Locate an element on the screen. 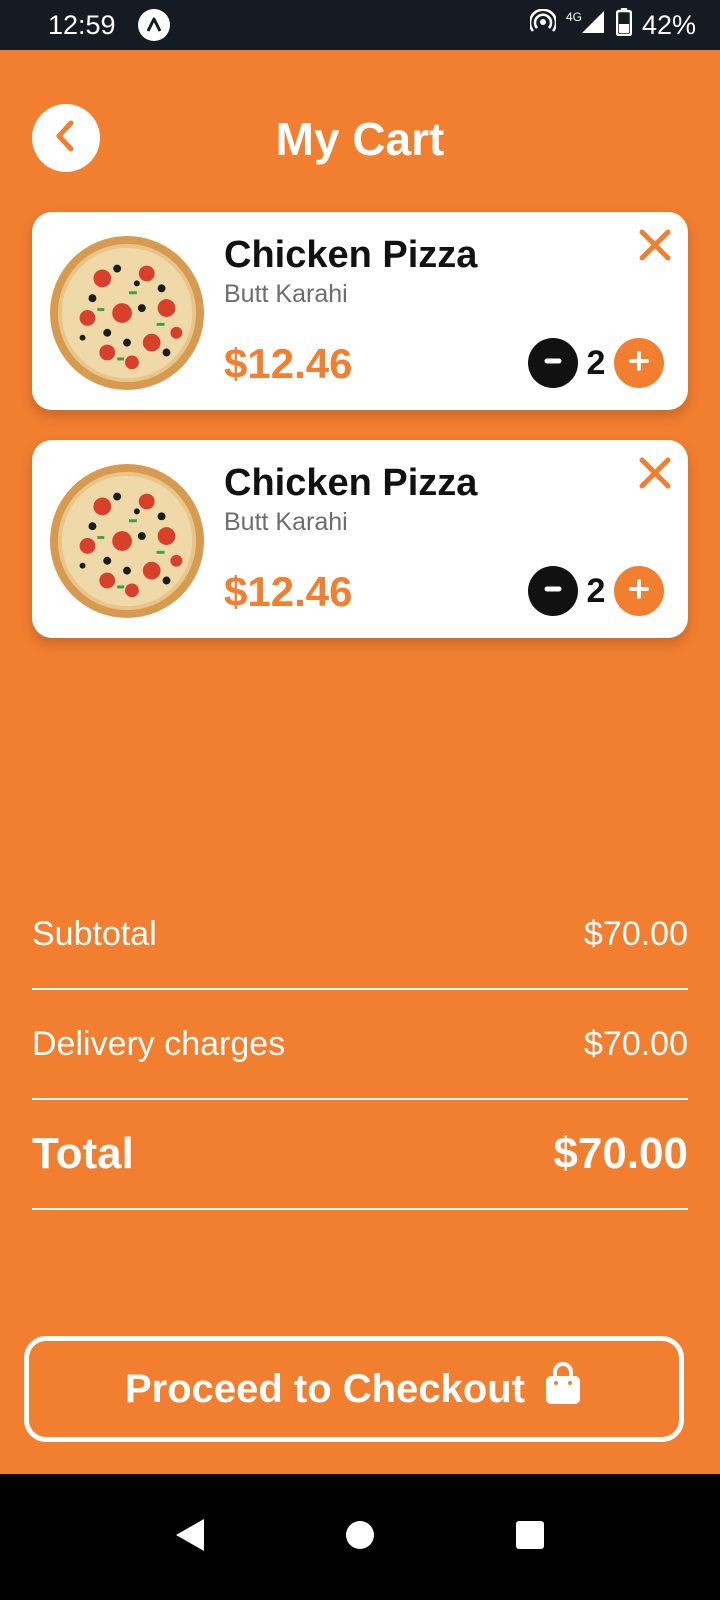 The width and height of the screenshot is (720, 1600). shopping-bag-icon is located at coordinates (563, 1389).